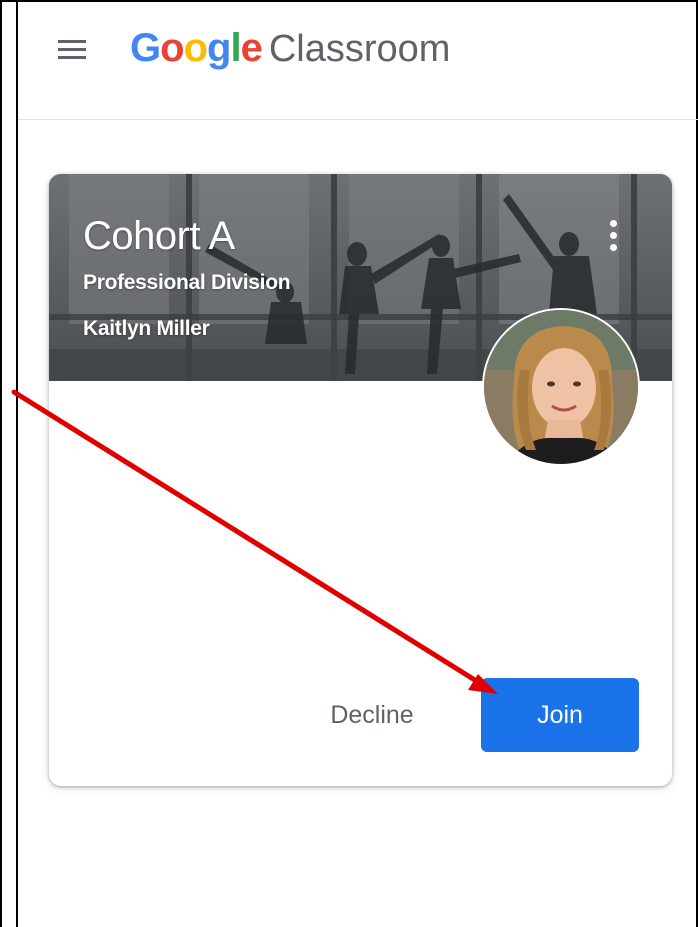 The width and height of the screenshot is (698, 927). I want to click on decline-button: Decline, so click(372, 715).